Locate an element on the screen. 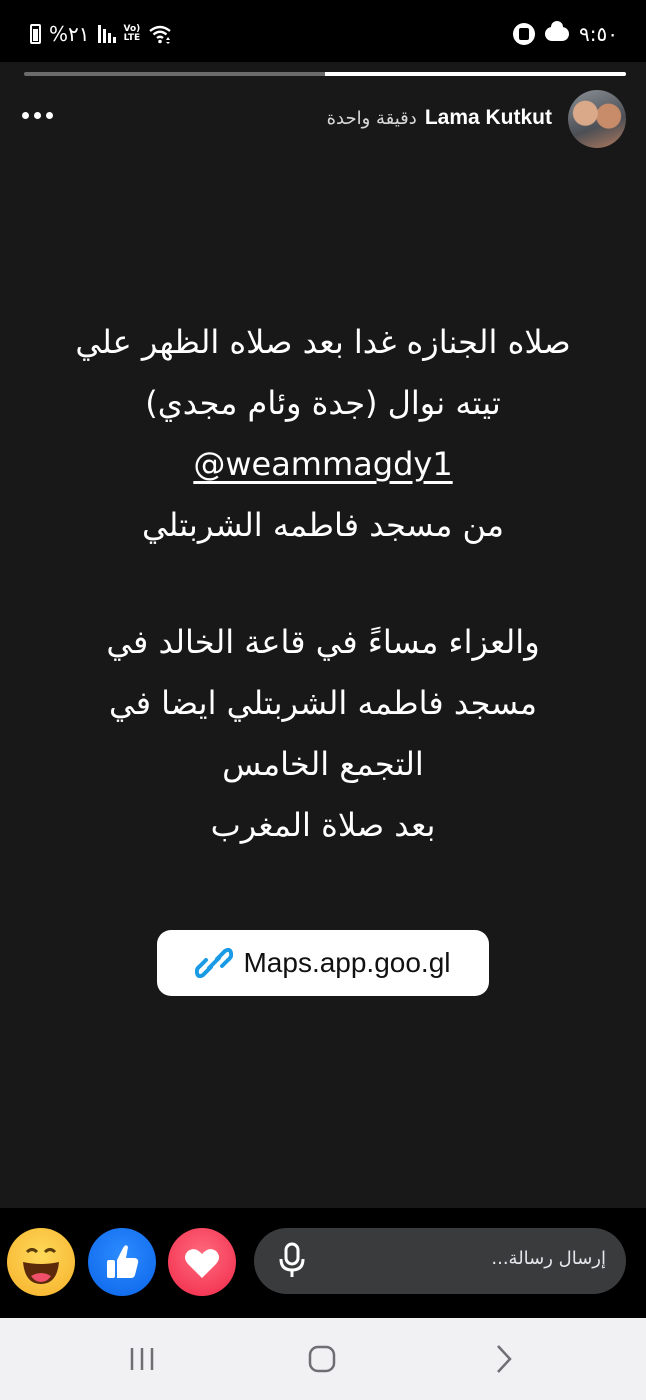 Image resolution: width=646 pixels, height=1400 pixels. system-nav-bar is located at coordinates (323, 1359).